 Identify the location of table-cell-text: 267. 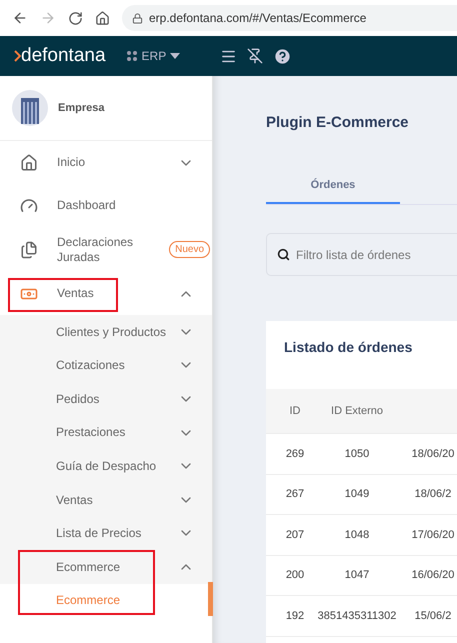
(295, 494).